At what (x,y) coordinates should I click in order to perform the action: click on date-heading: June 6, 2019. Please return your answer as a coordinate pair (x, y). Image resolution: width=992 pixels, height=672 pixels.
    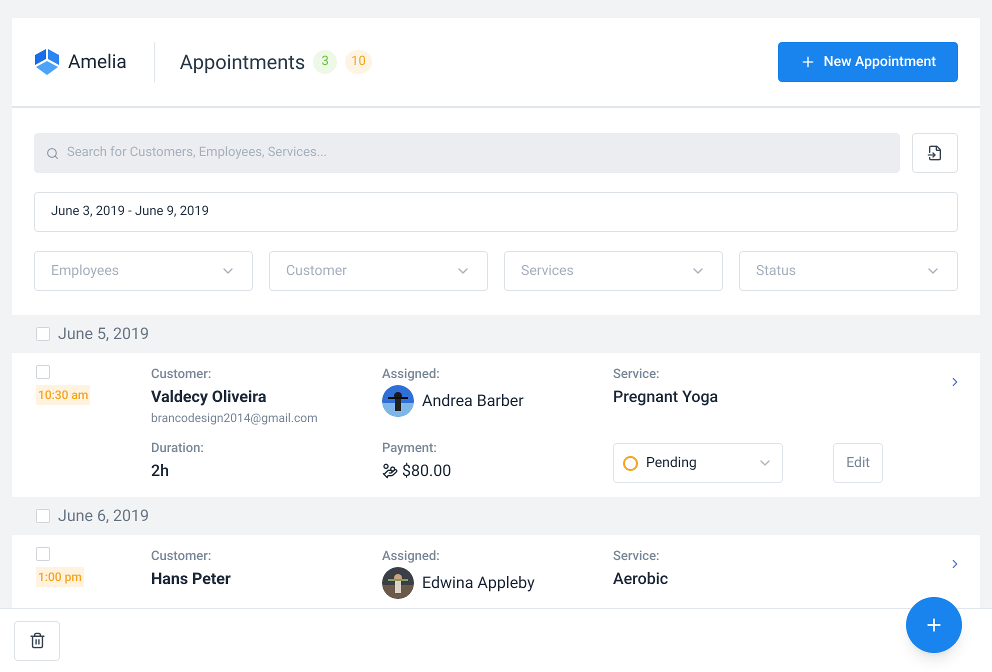
    Looking at the image, I should click on (104, 516).